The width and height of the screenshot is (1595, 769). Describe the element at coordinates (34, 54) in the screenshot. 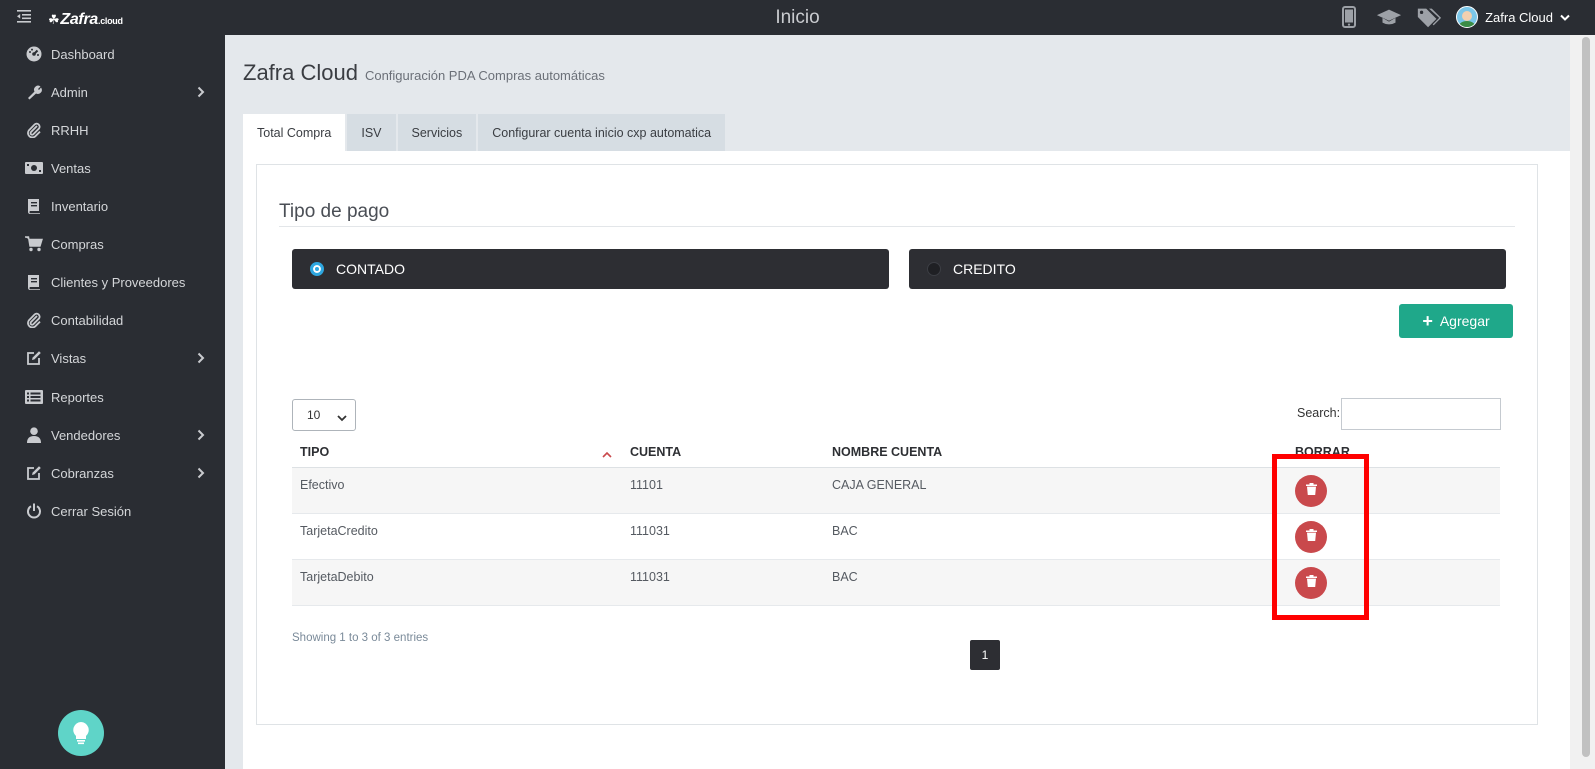

I see `dashboard-icon` at that location.